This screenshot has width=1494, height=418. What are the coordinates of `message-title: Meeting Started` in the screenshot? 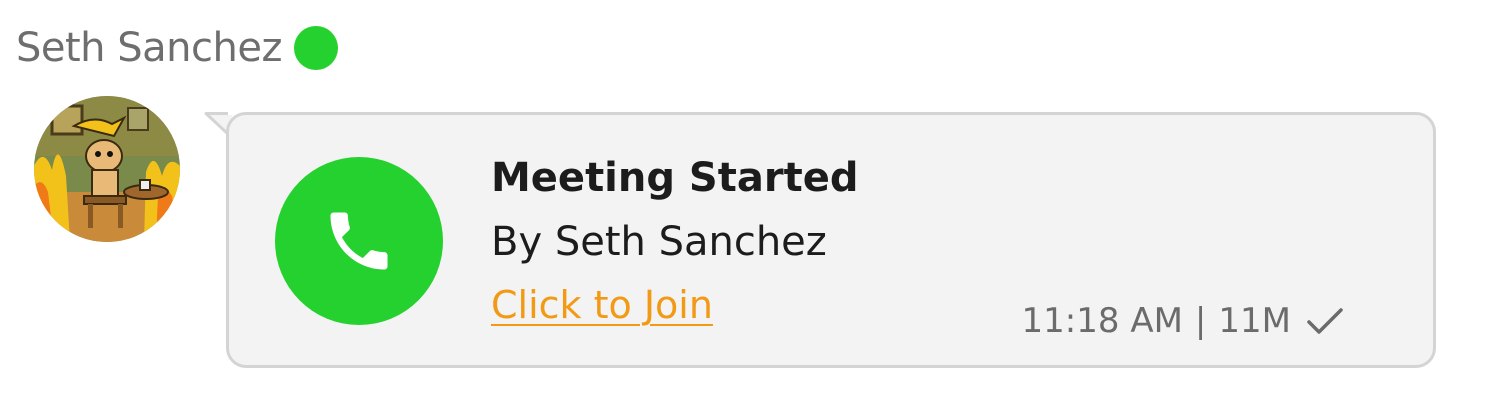 It's located at (675, 178).